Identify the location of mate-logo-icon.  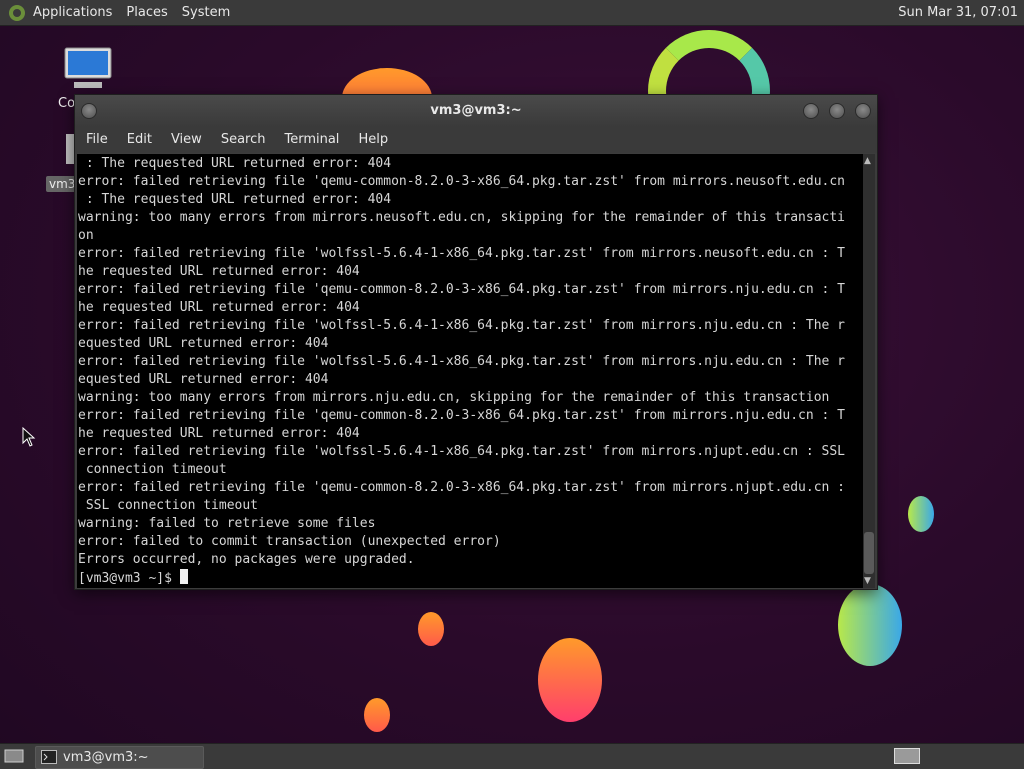
(17, 13).